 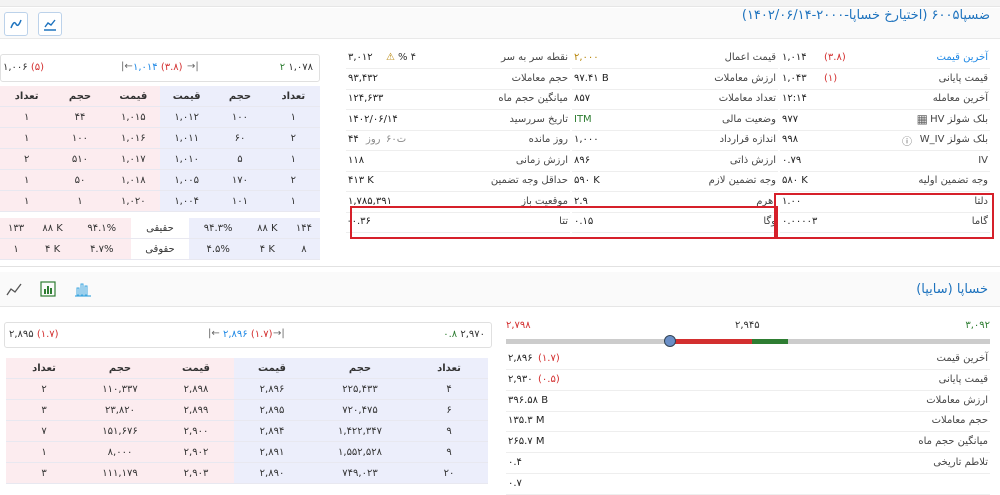 I want to click on order-cell: ۶۰, so click(x=240, y=138).